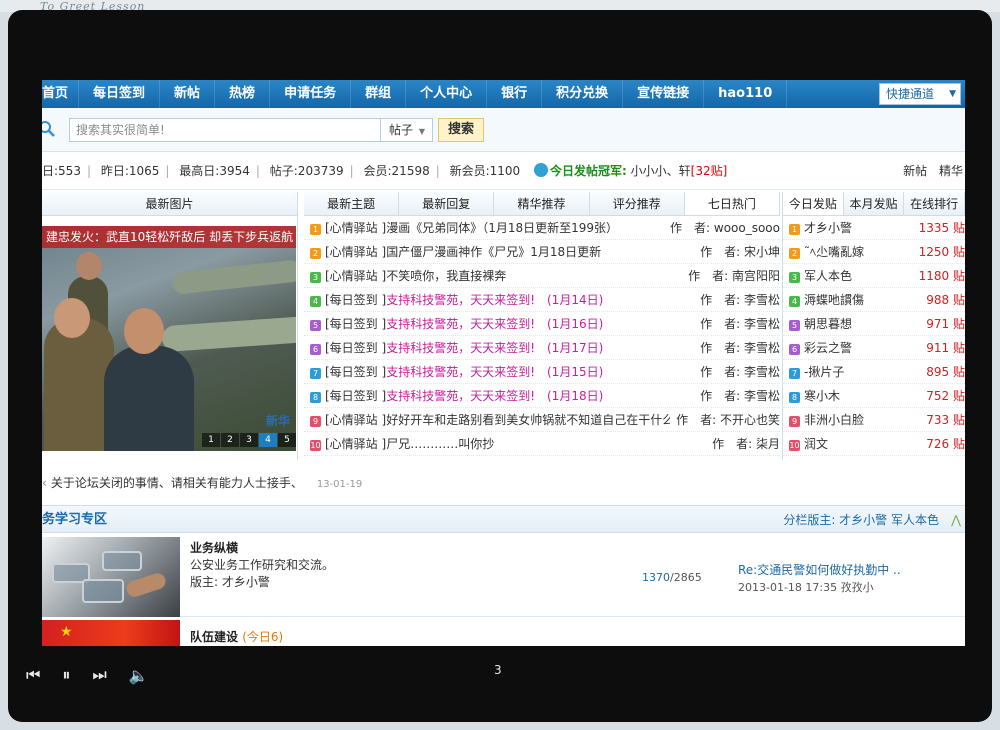  What do you see at coordinates (177, 483) in the screenshot?
I see `announcement-link: 关于论坛关闭的事情、请相关有能力人士接手、` at bounding box center [177, 483].